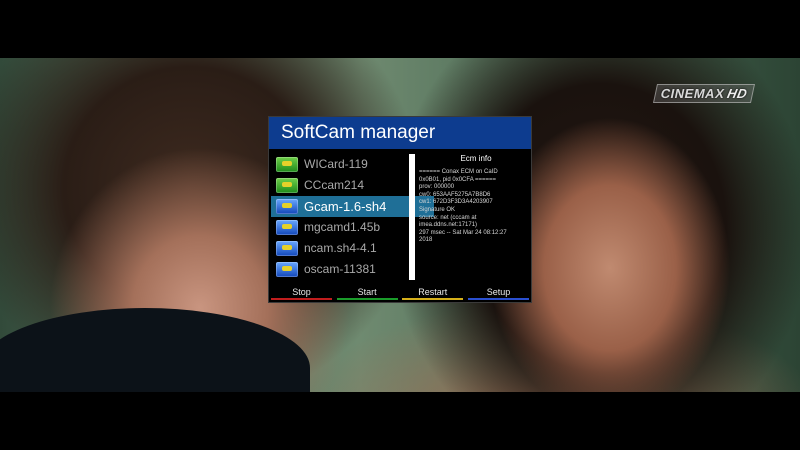 The height and width of the screenshot is (450, 800). Describe the element at coordinates (433, 293) in the screenshot. I see `restart-button: Restart` at that location.